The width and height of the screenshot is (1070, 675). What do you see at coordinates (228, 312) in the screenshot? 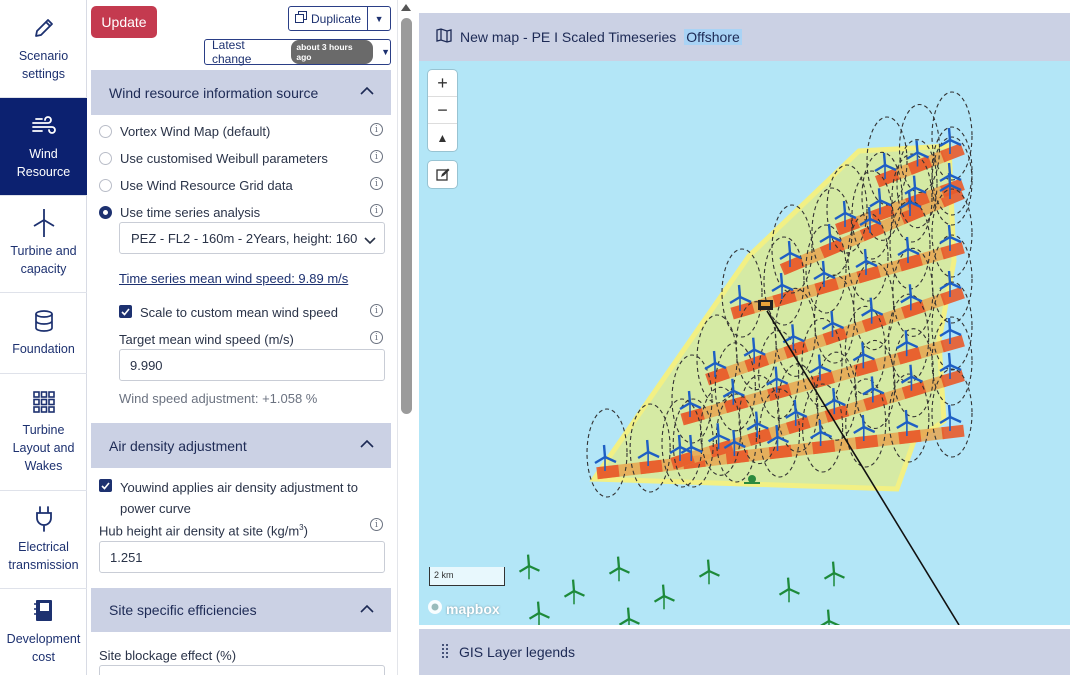
I see `scale-custom-checkbox-row: Scale to custom mean wind speed` at bounding box center [228, 312].